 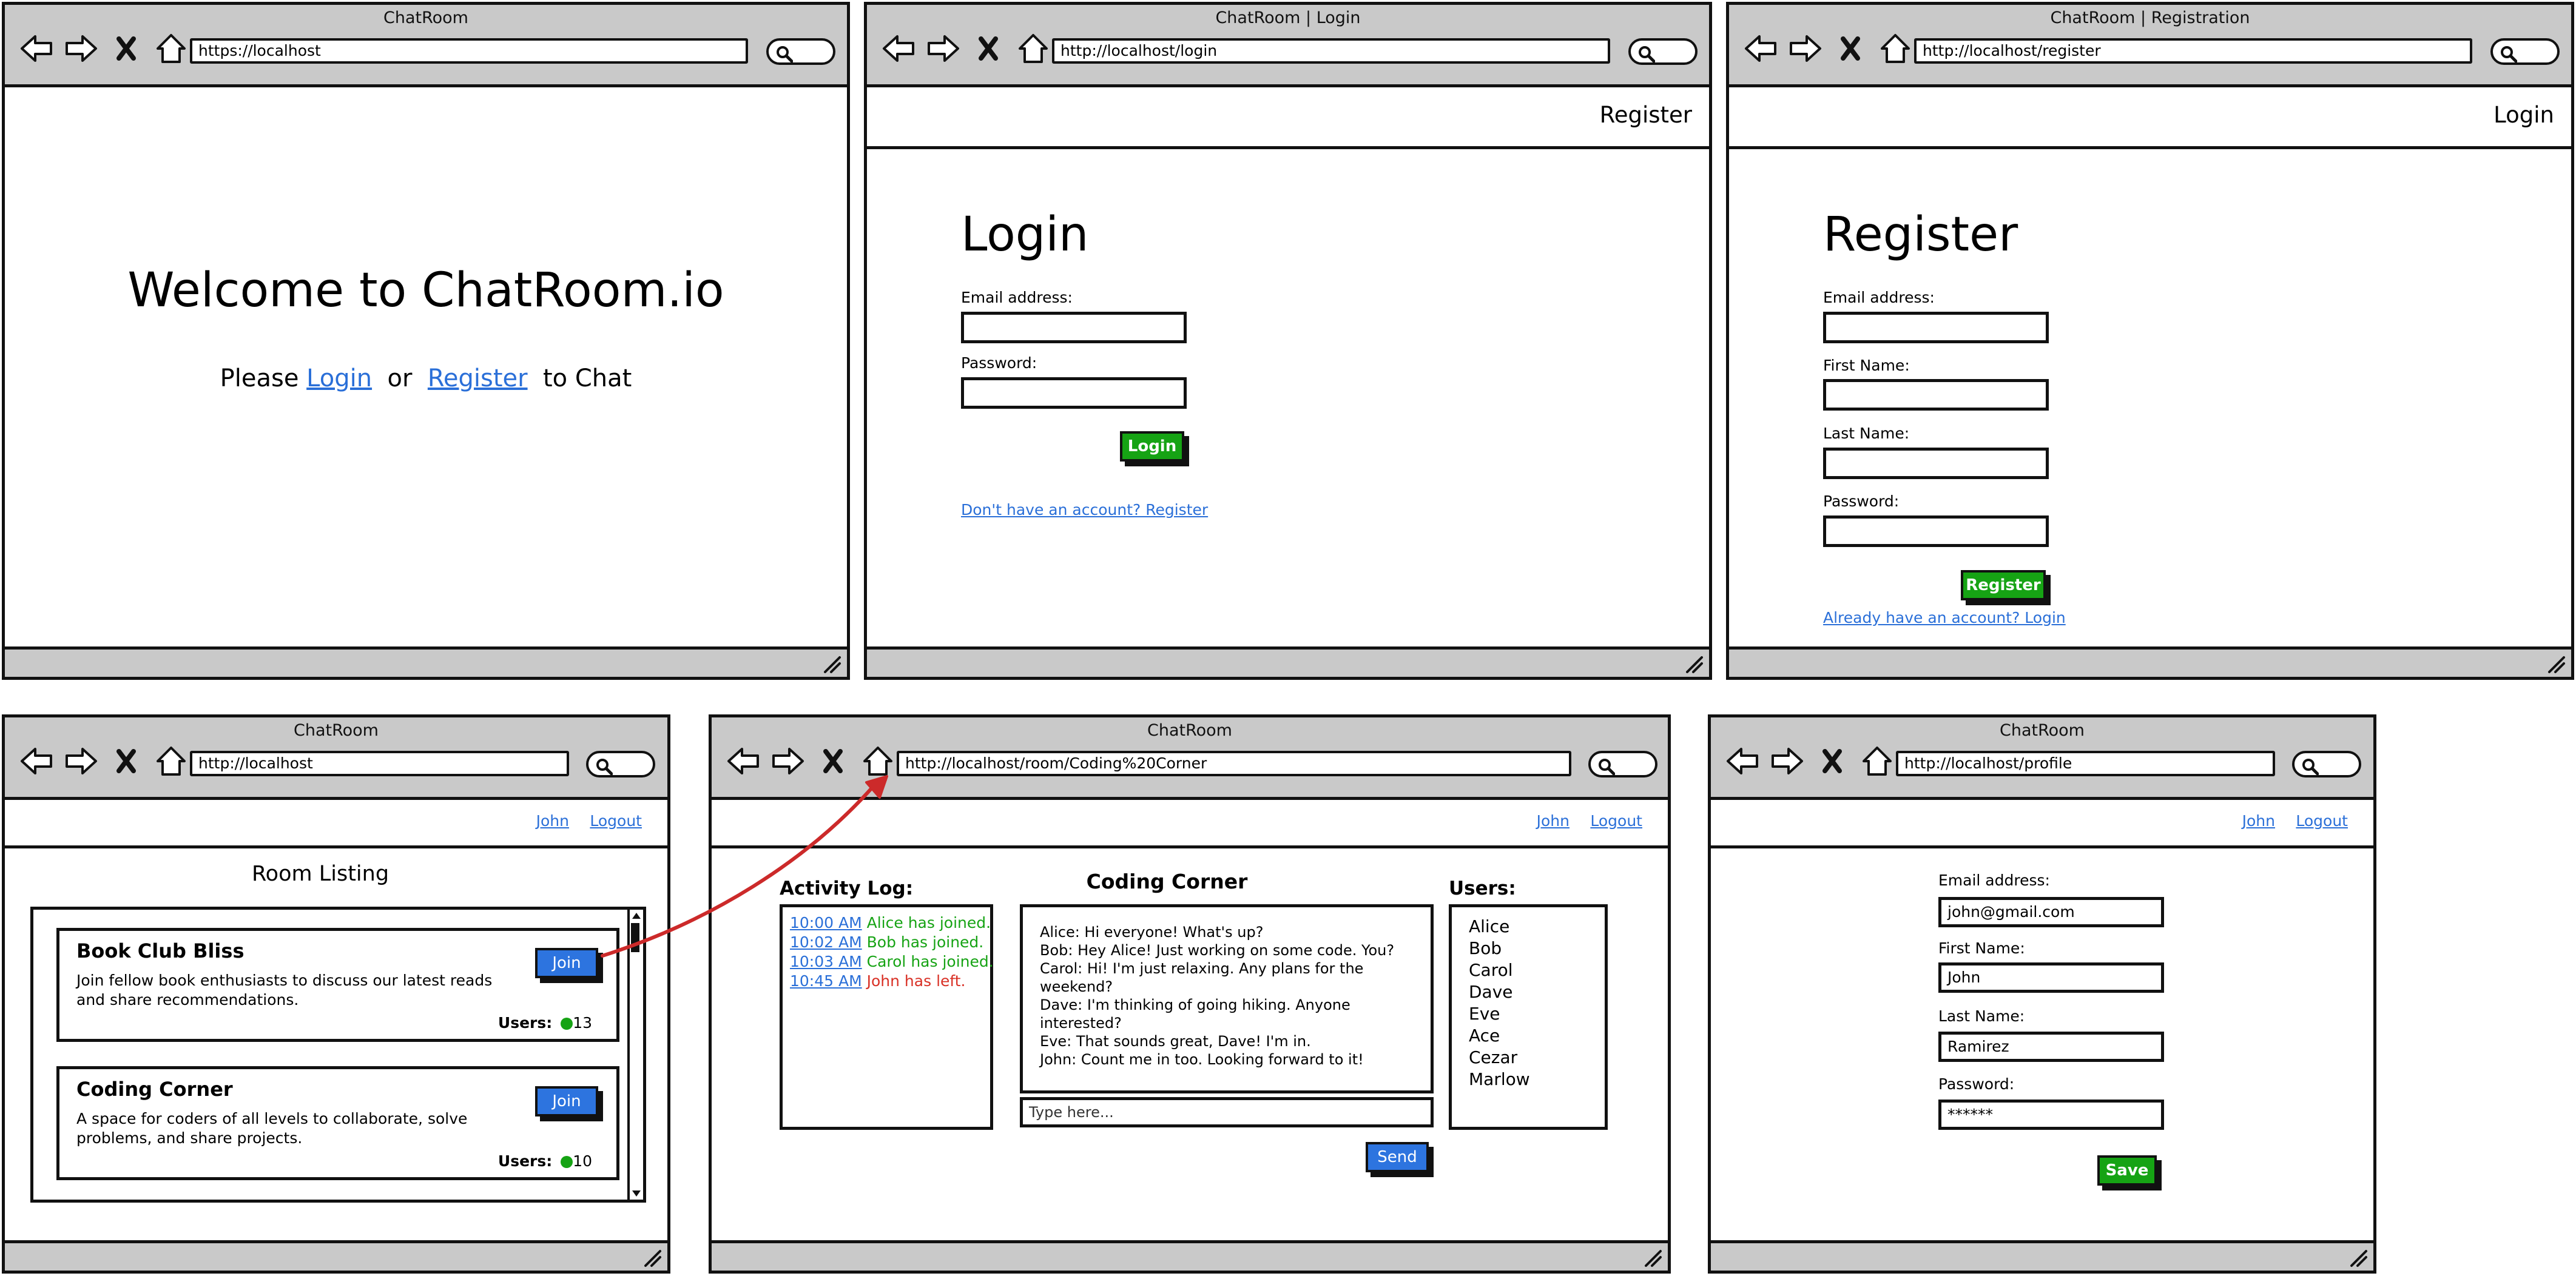 I want to click on nav-register-link: Register, so click(x=1646, y=115).